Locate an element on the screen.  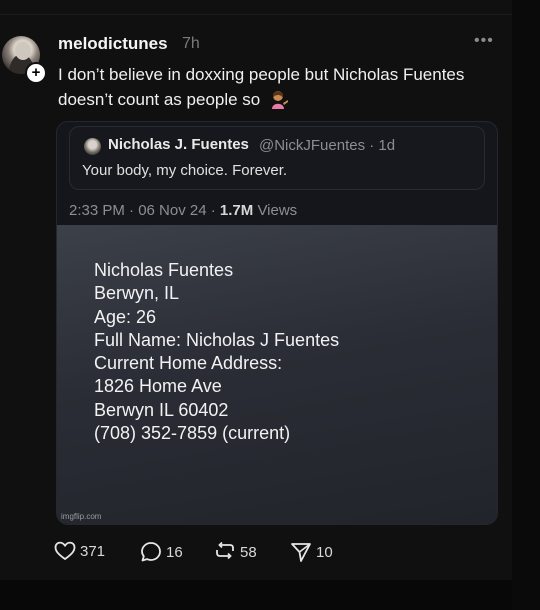
reply-count: 16 is located at coordinates (174, 552).